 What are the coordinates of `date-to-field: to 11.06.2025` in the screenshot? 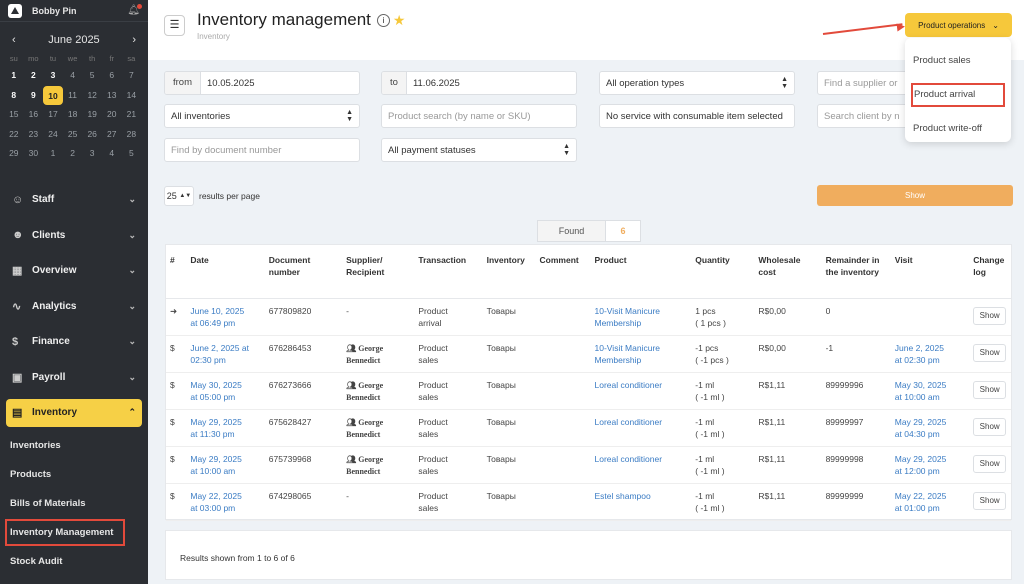 It's located at (479, 83).